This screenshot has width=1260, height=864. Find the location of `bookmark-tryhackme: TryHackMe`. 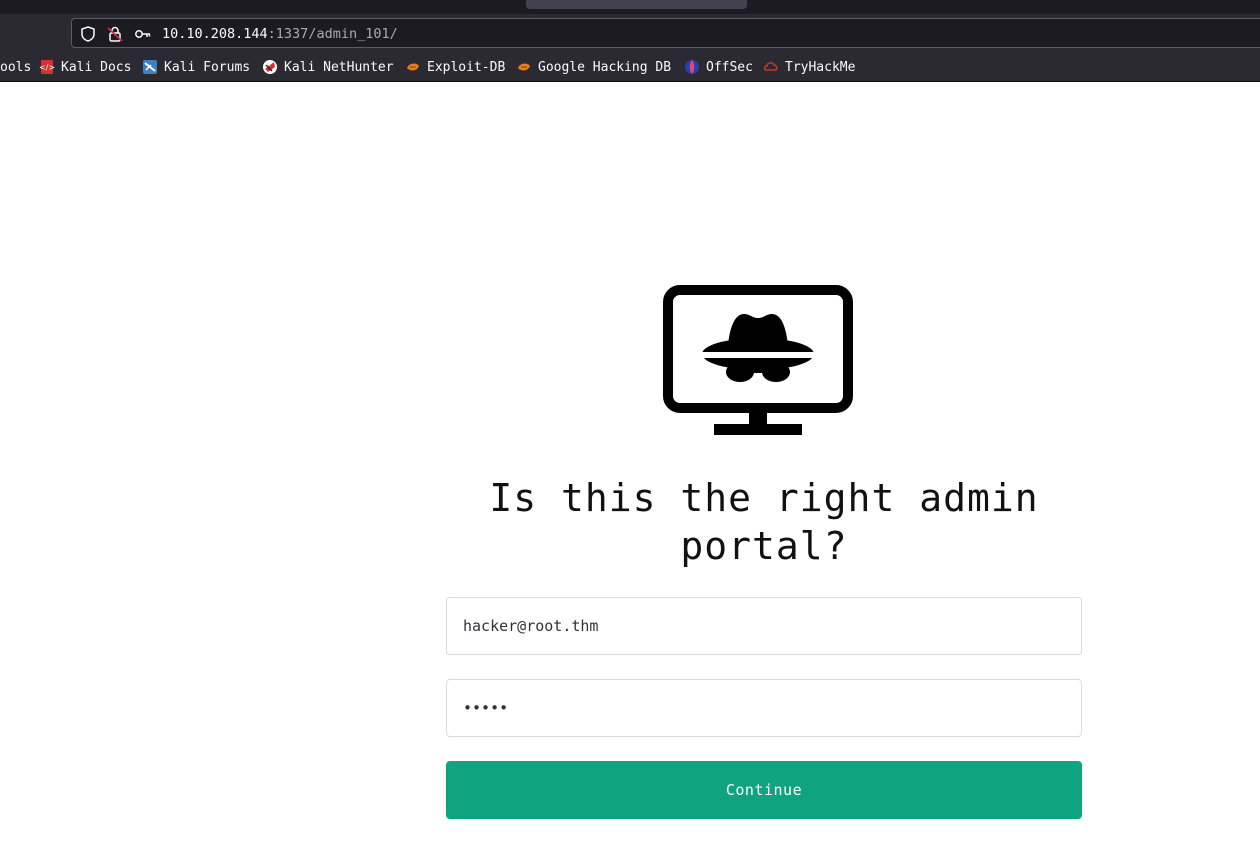

bookmark-tryhackme: TryHackMe is located at coordinates (809, 67).